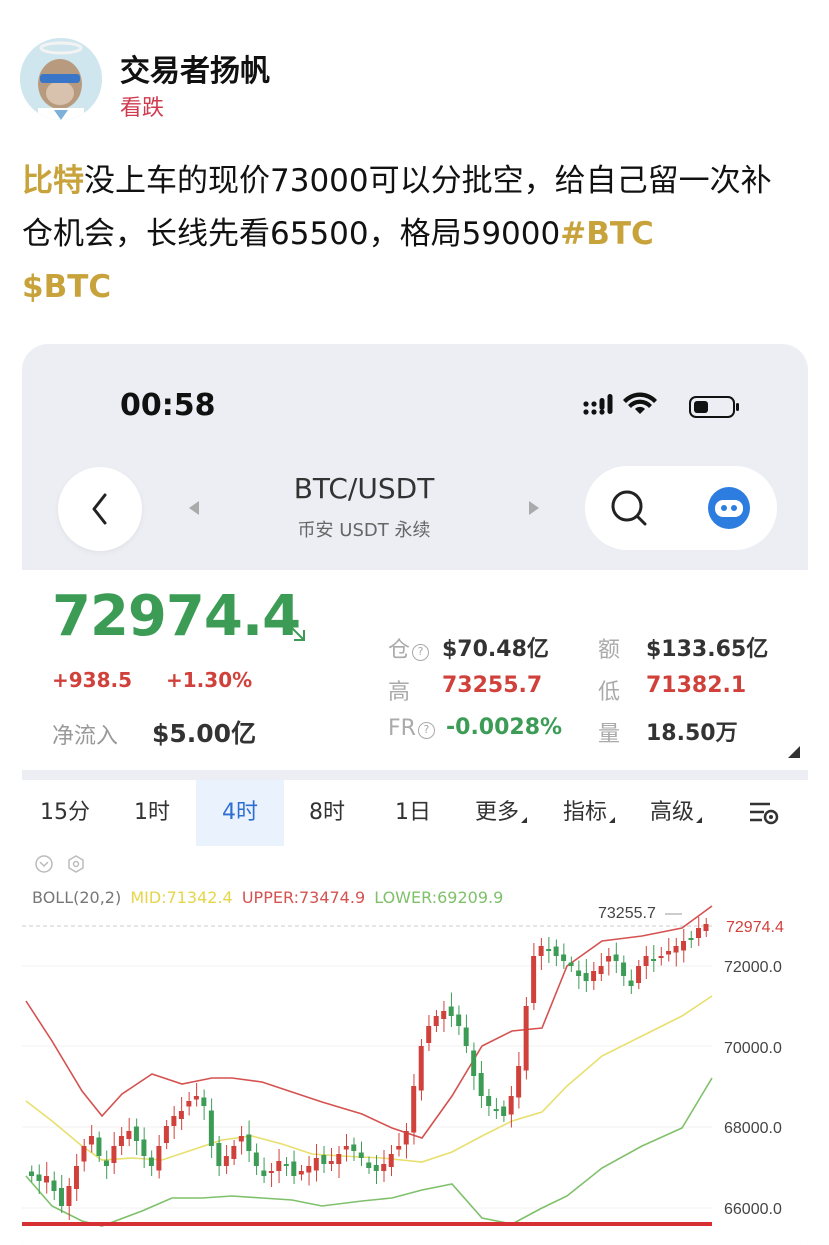  Describe the element at coordinates (61, 79) in the screenshot. I see `author-avatar` at that location.